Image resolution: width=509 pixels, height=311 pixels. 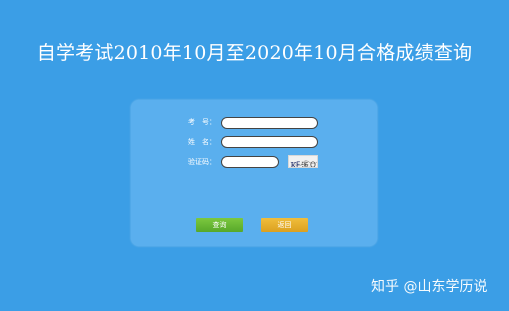 What do you see at coordinates (284, 225) in the screenshot?
I see `back-button: 返回` at bounding box center [284, 225].